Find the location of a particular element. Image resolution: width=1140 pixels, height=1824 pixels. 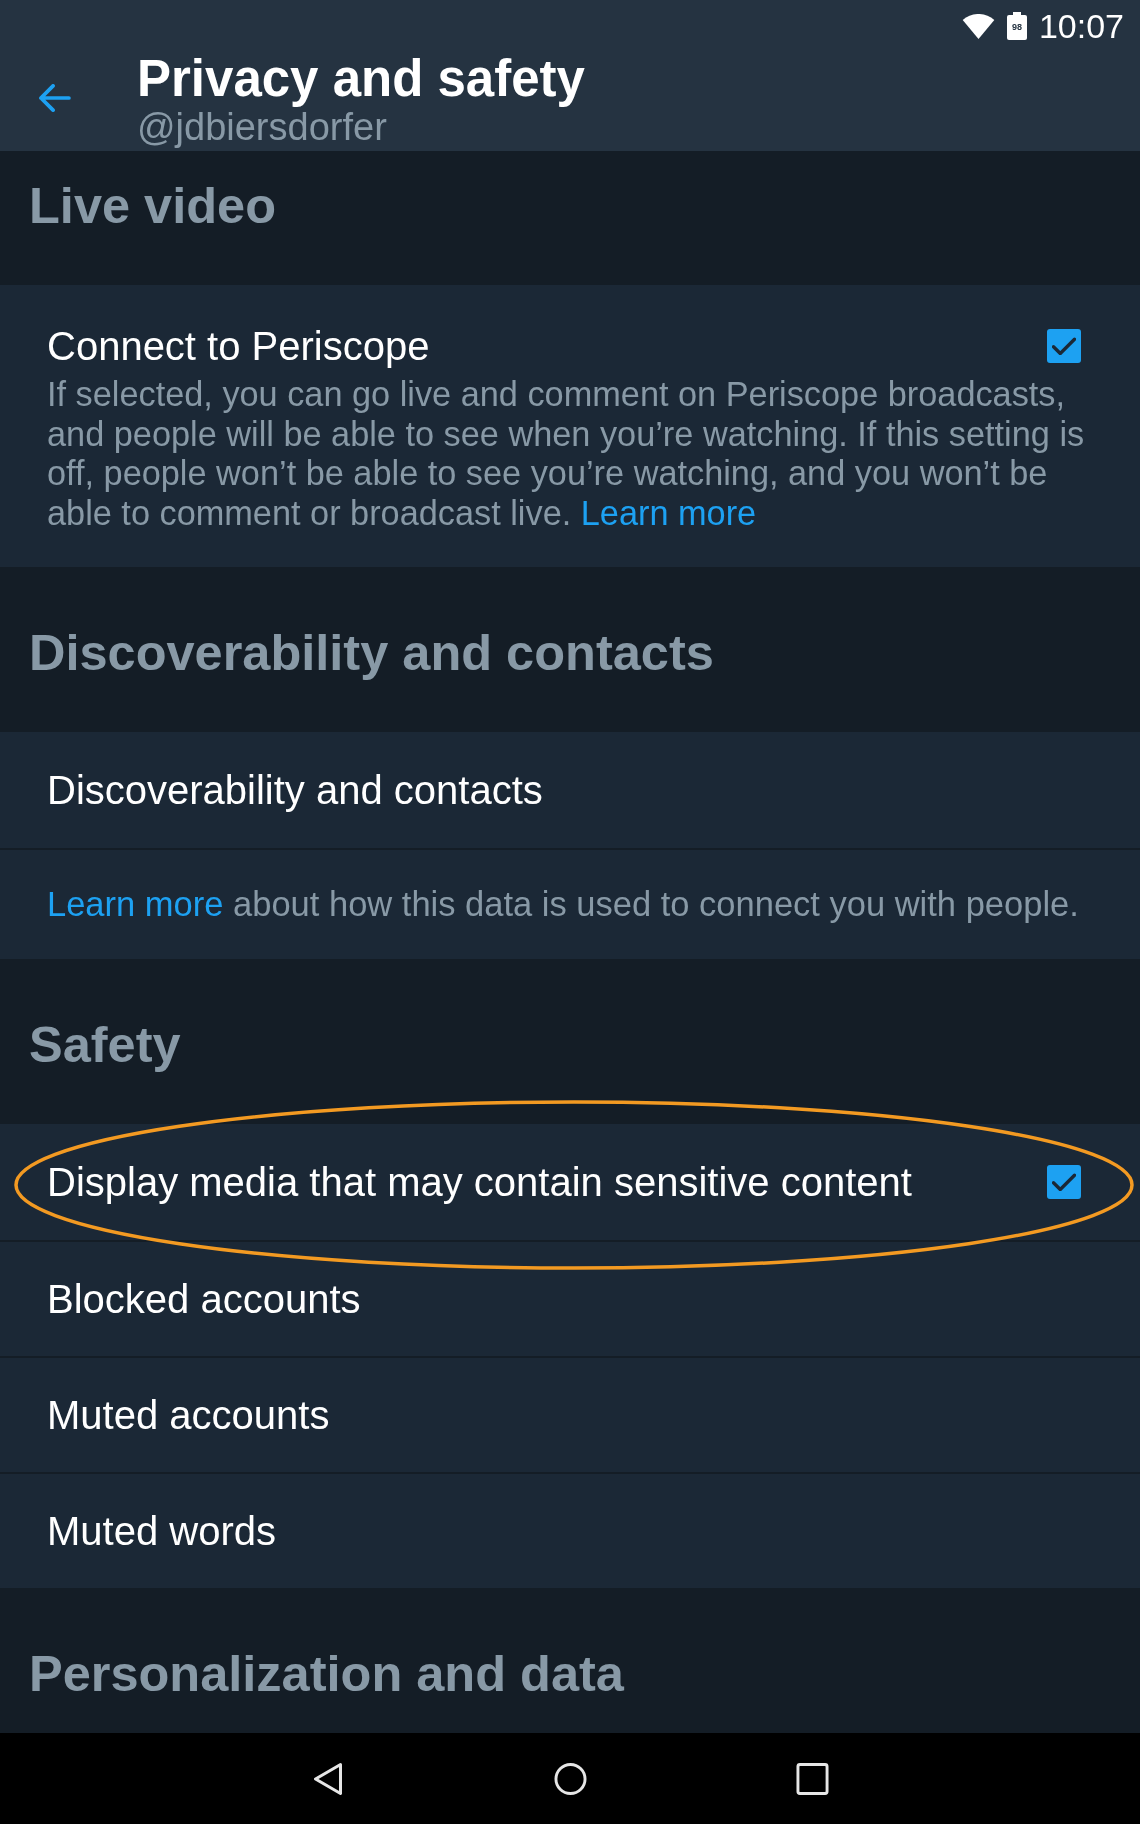

settings-item: Muted accounts is located at coordinates (570, 1414).